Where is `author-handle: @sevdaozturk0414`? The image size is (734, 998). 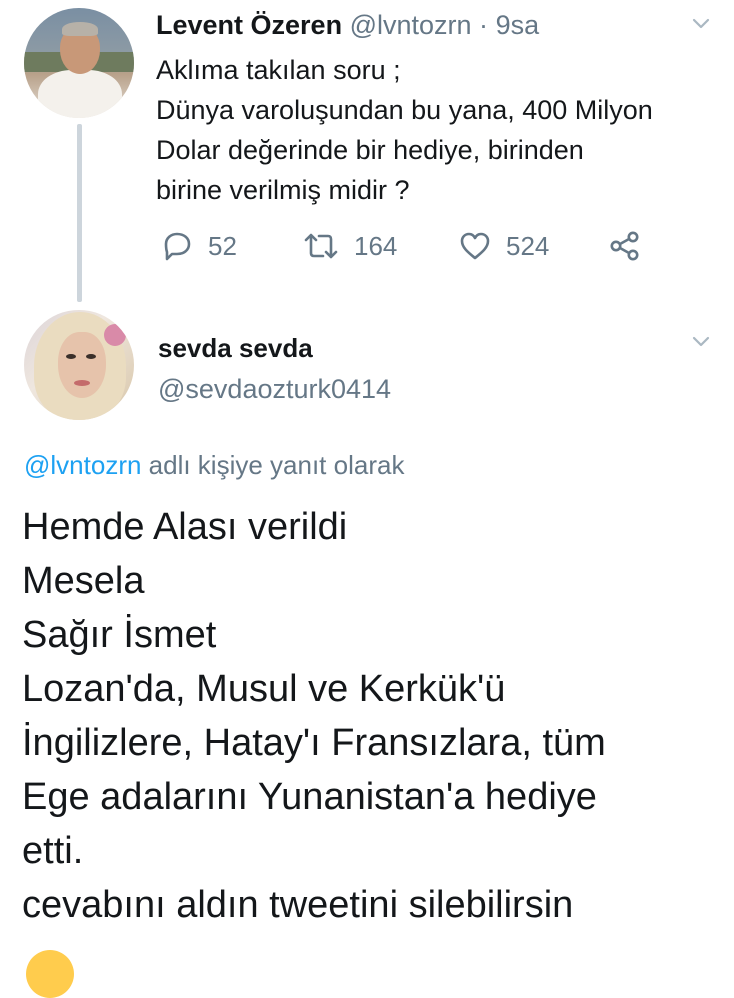 author-handle: @sevdaozturk0414 is located at coordinates (274, 389).